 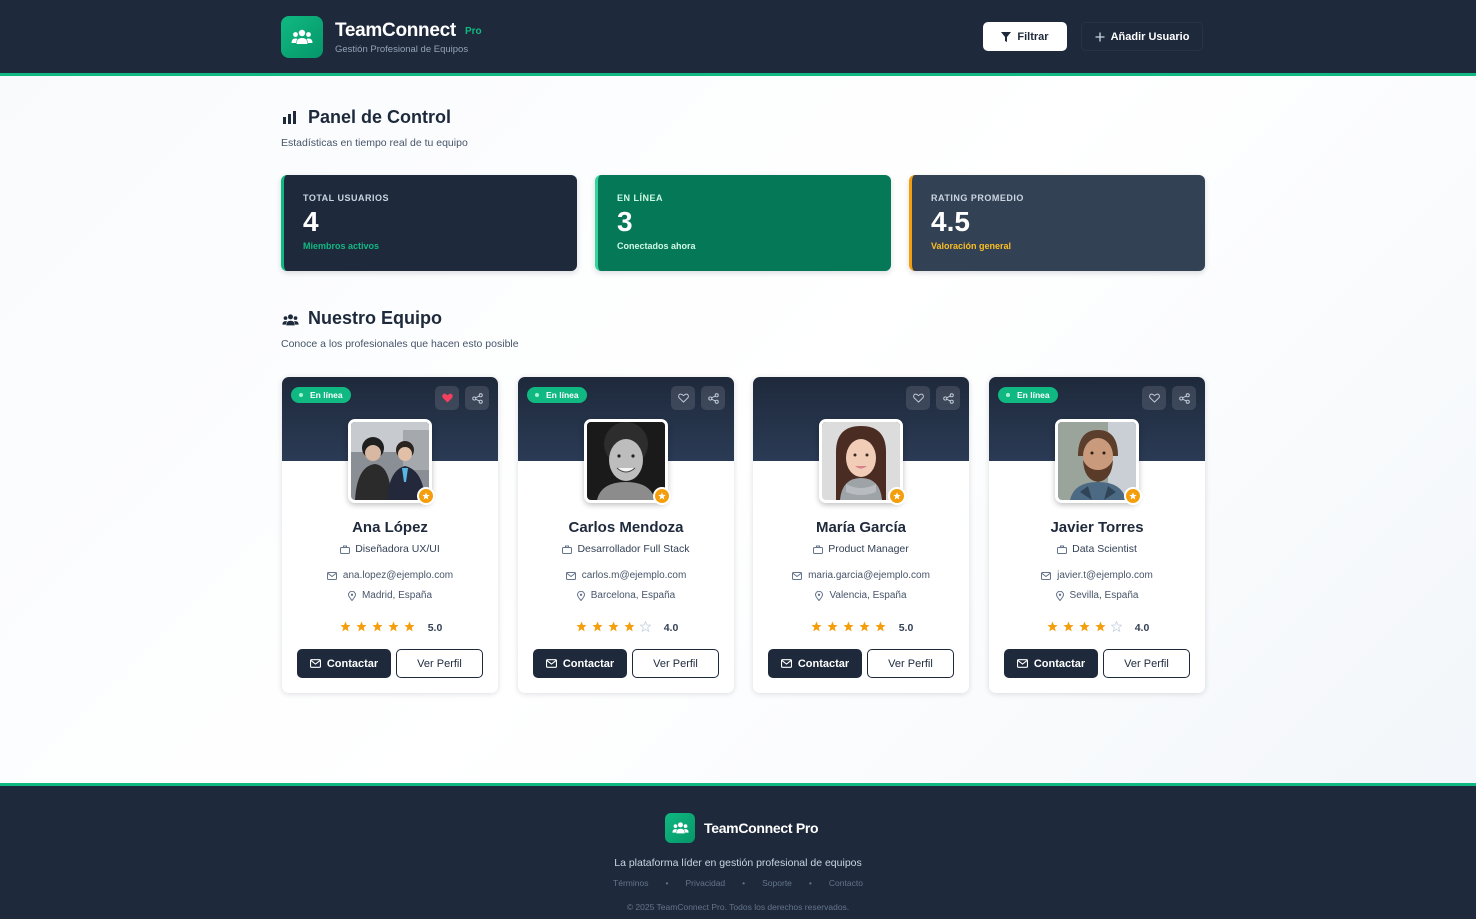 What do you see at coordinates (311, 221) in the screenshot?
I see `stat-value: 4` at bounding box center [311, 221].